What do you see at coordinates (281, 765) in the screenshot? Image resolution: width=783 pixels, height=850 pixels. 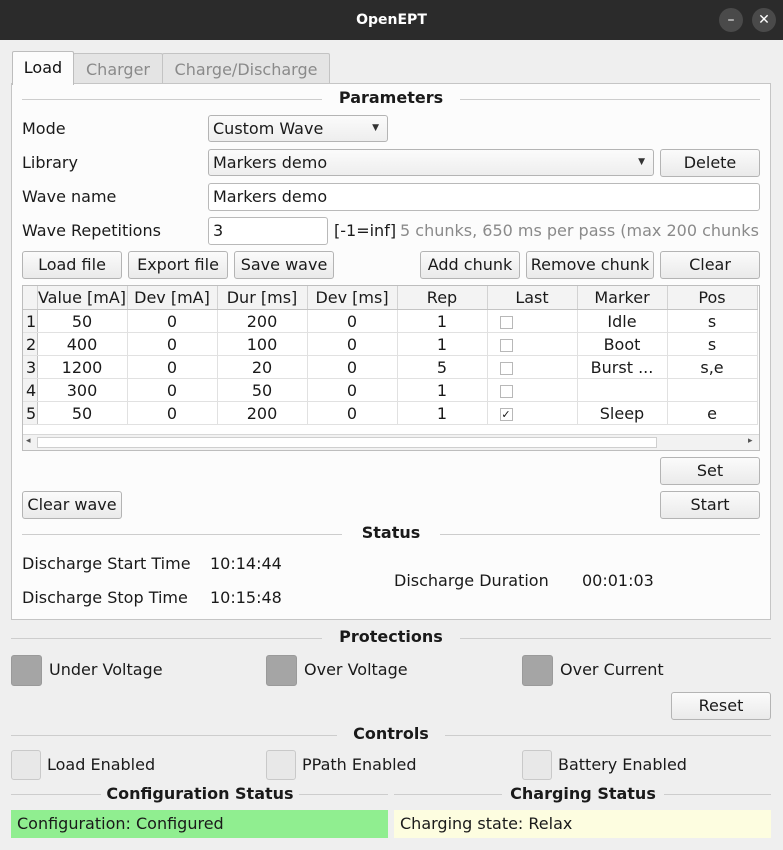 I see `ppath-enabled-checkbox` at bounding box center [281, 765].